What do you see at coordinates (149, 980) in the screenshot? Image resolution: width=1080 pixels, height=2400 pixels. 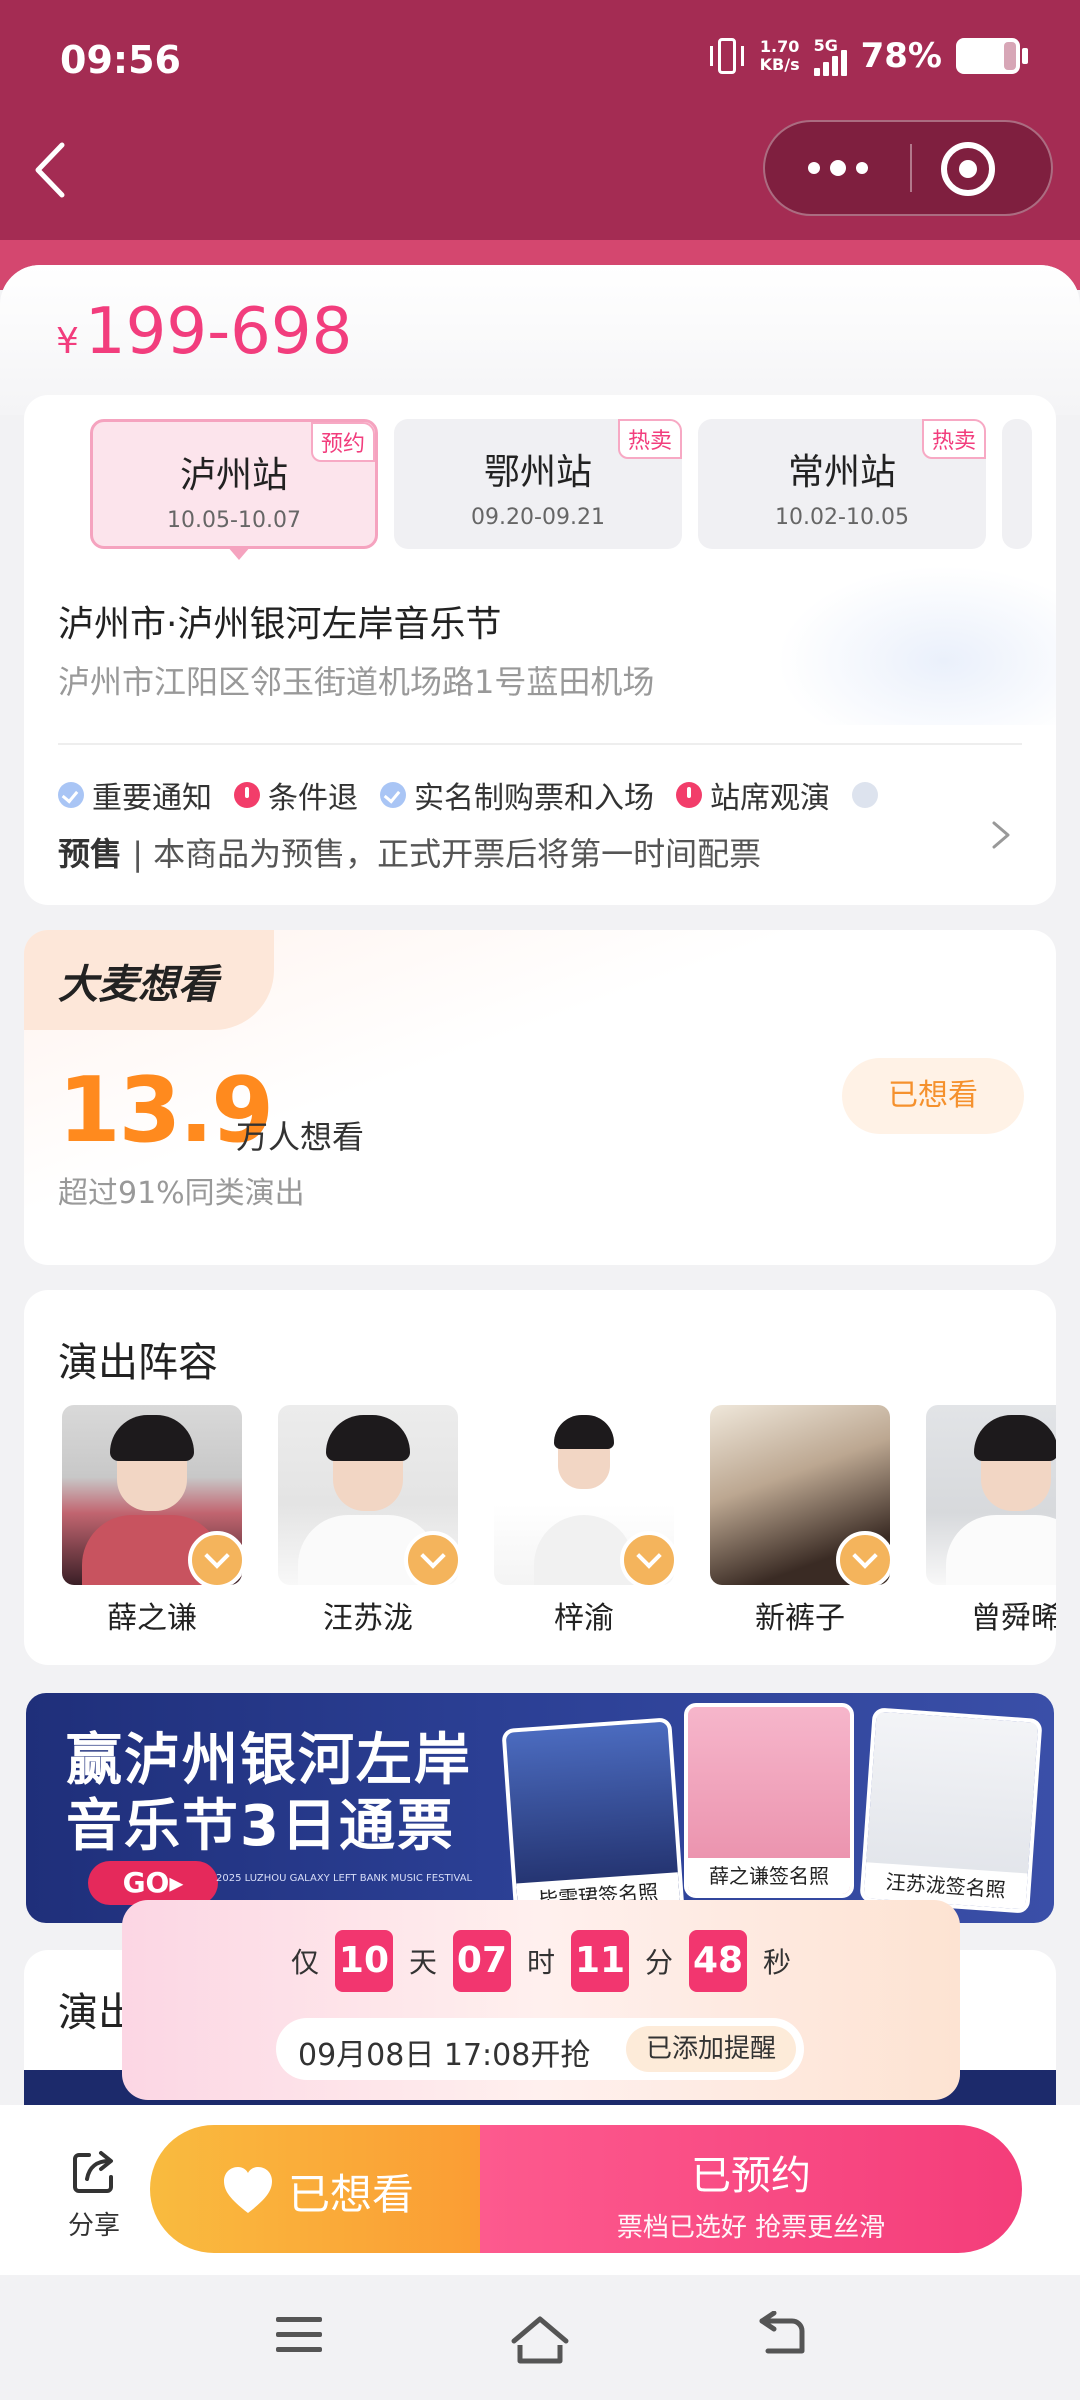 I see `want-logo: 大麦想看` at bounding box center [149, 980].